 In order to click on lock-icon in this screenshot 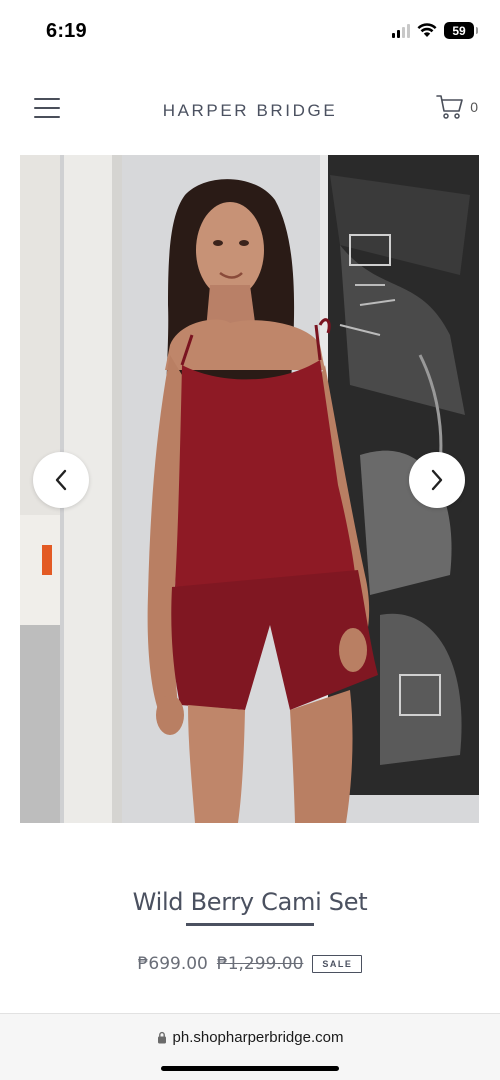, I will do `click(161, 1037)`.